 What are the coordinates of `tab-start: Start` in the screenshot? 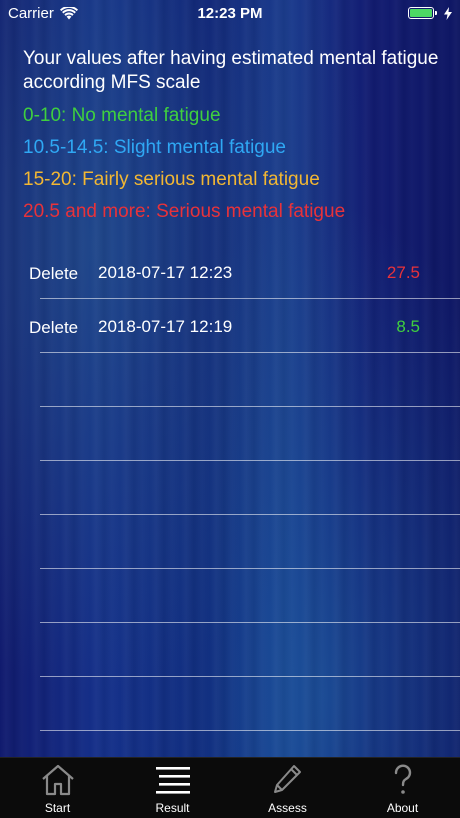 It's located at (57, 788).